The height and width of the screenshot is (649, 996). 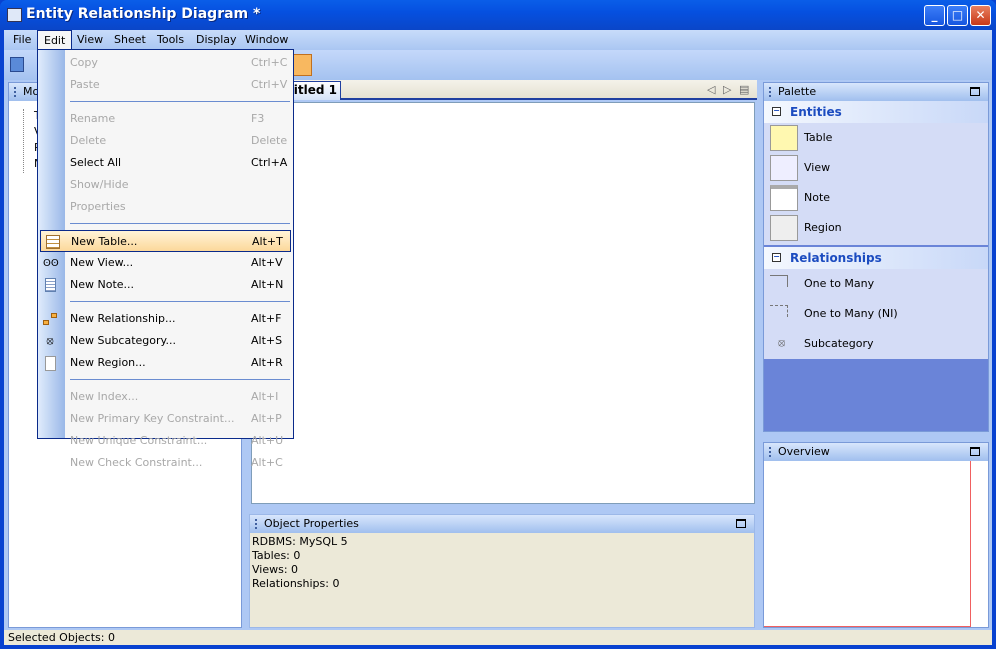 I want to click on property-line: Views: 0, so click(x=275, y=569).